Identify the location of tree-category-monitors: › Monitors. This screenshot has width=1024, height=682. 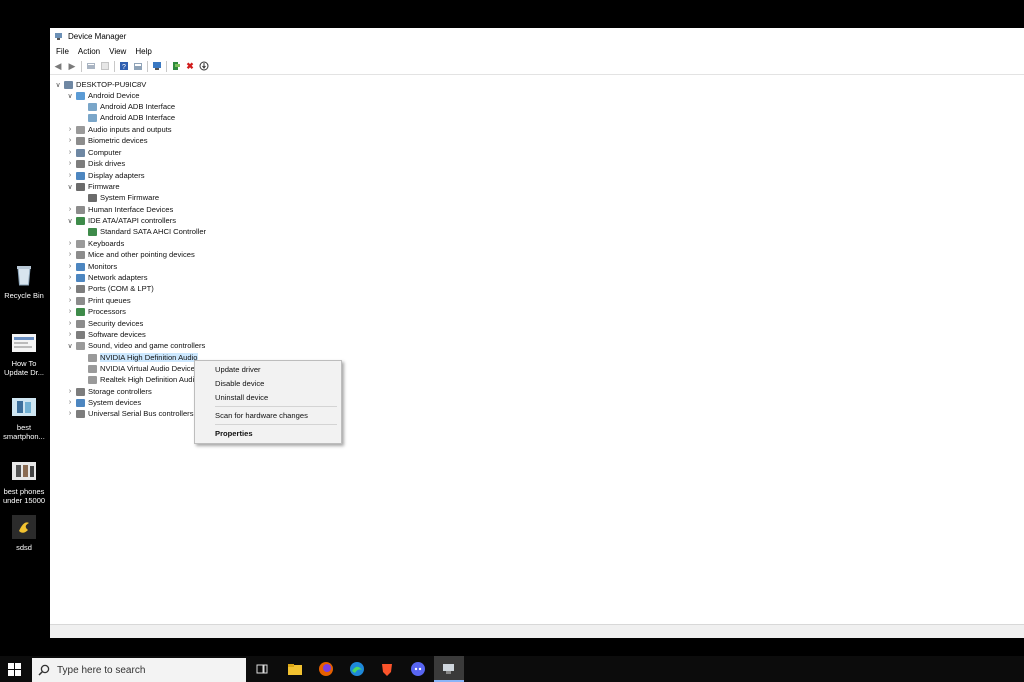
(91, 266).